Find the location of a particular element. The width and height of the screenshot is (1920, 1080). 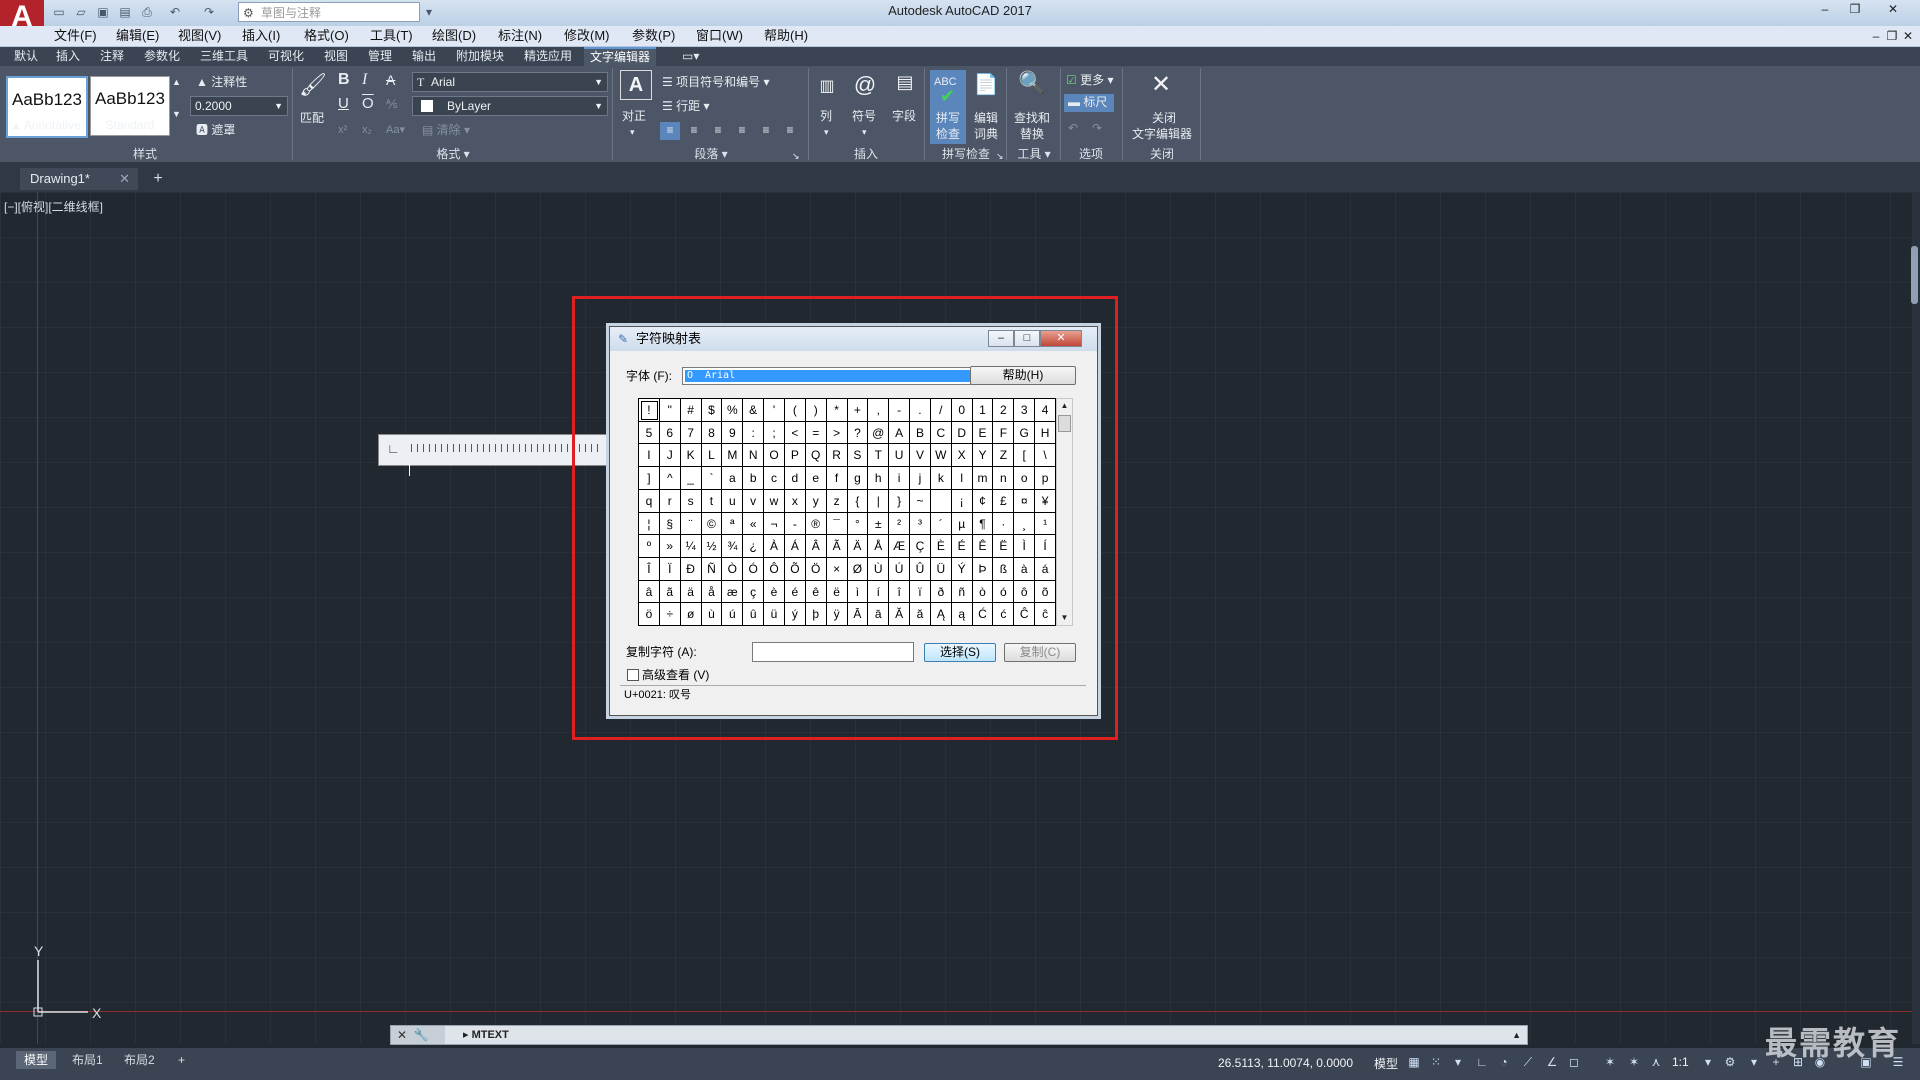

char-cell: ¯ is located at coordinates (837, 524).